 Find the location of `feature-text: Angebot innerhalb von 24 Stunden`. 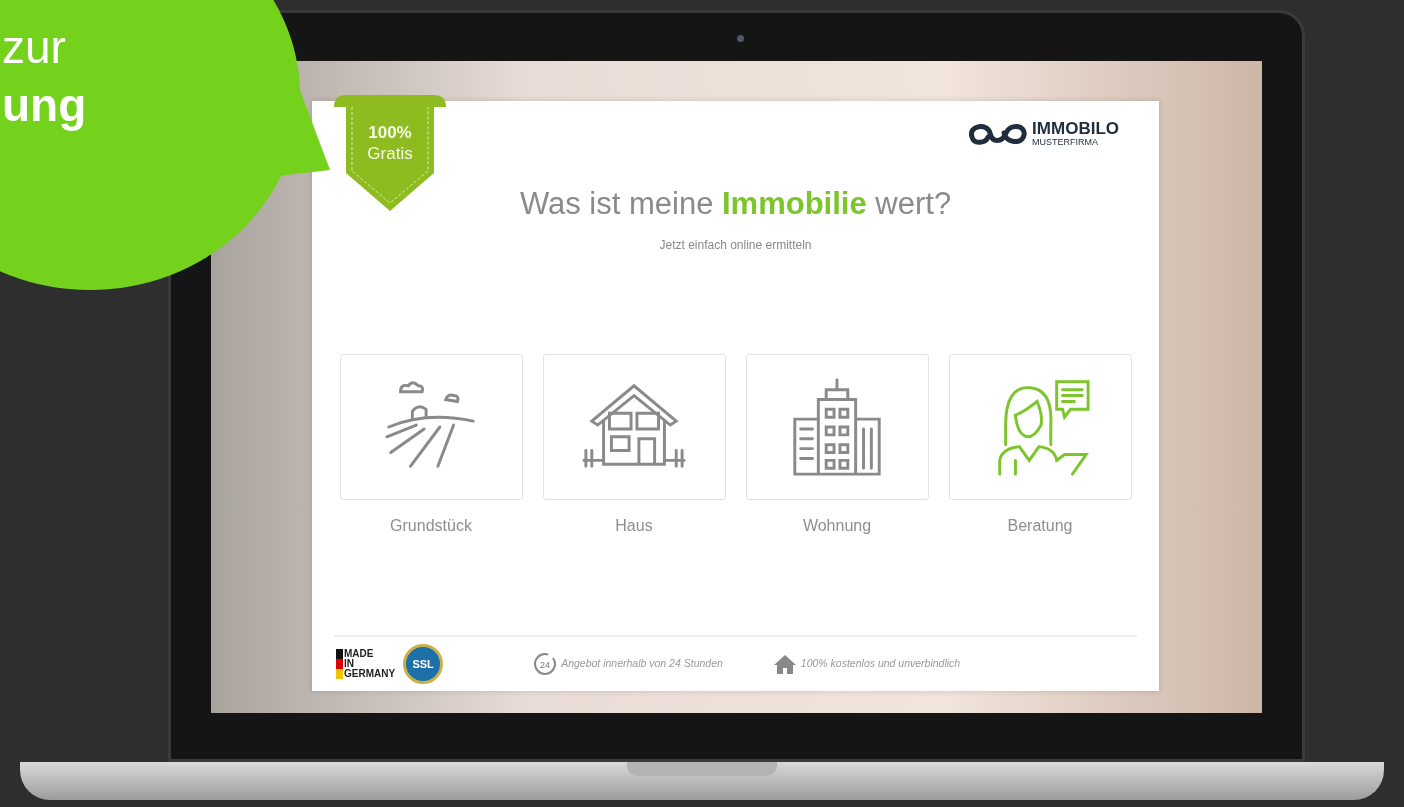

feature-text: Angebot innerhalb von 24 Stunden is located at coordinates (642, 664).